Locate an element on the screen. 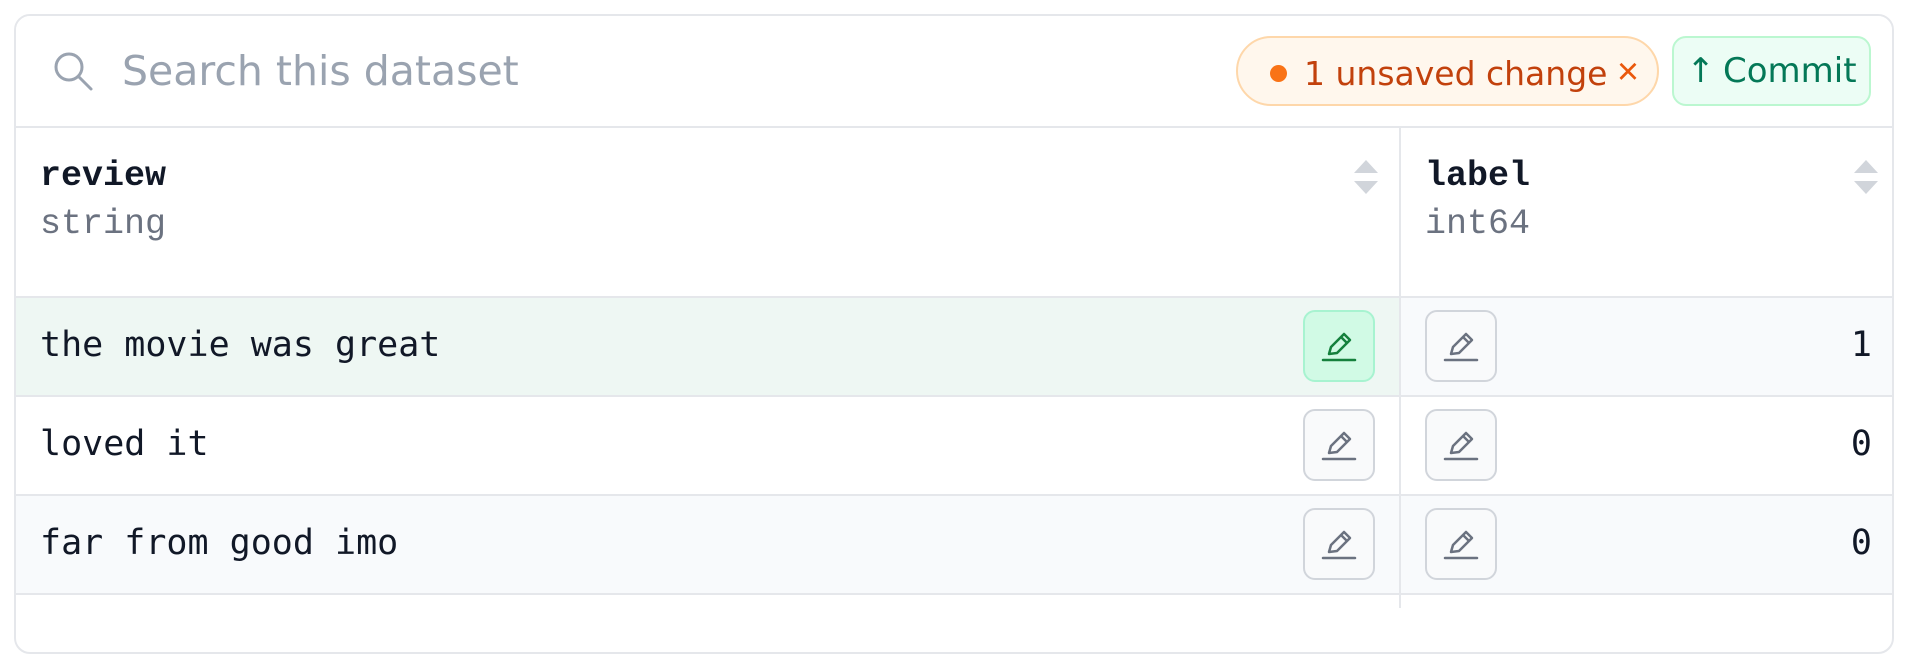 The image size is (1908, 654). cell-review: the movie was great is located at coordinates (707, 346).